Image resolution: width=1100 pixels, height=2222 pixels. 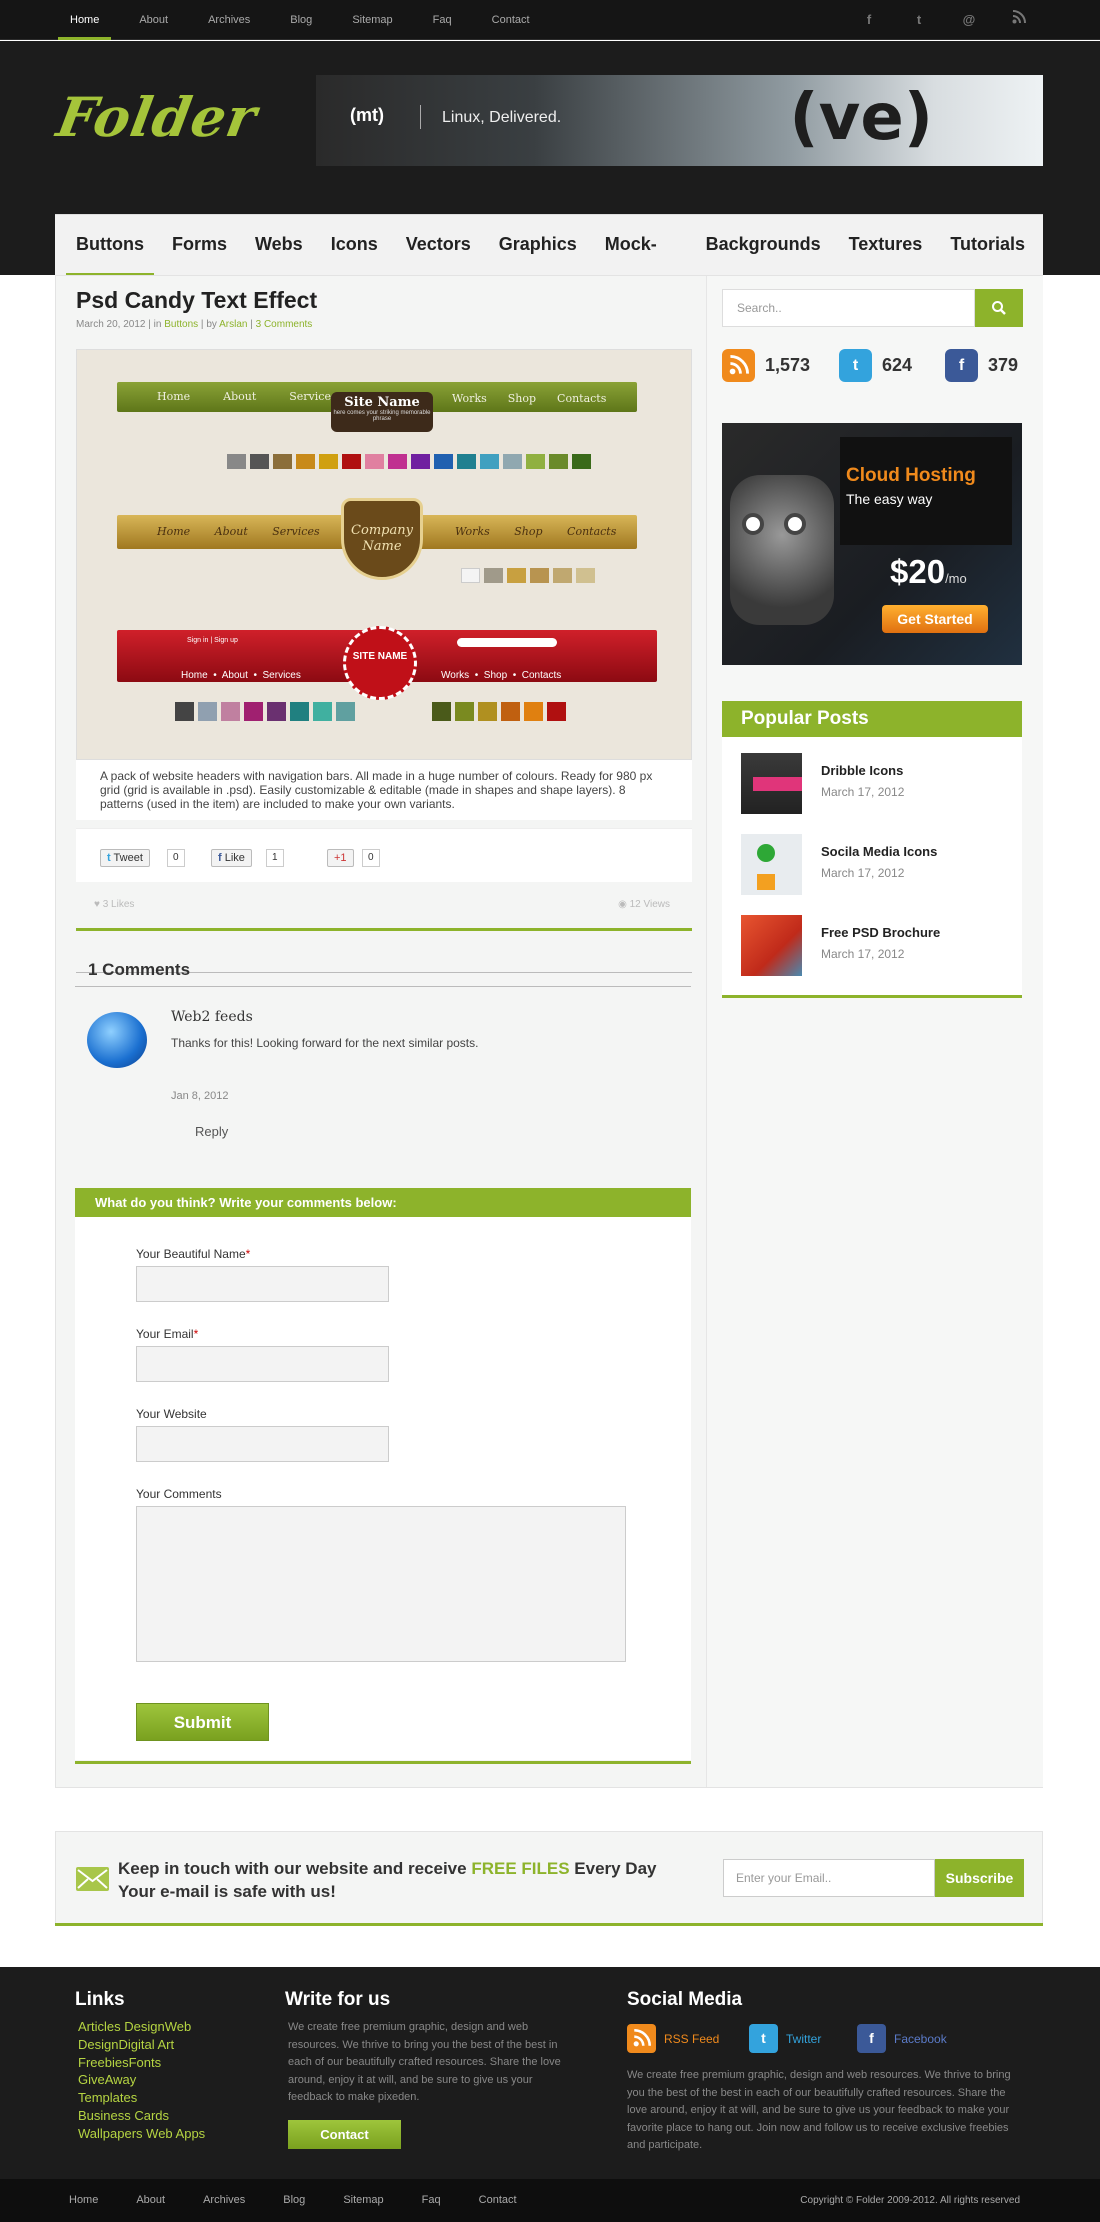 What do you see at coordinates (511, 20) in the screenshot?
I see `top-nav-contact: Contact` at bounding box center [511, 20].